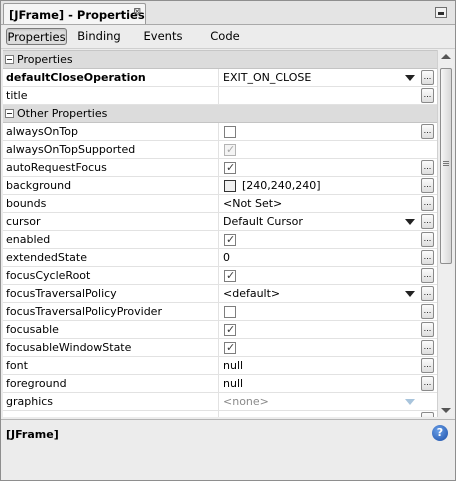 The image size is (456, 481). I want to click on color-swatch, so click(230, 186).